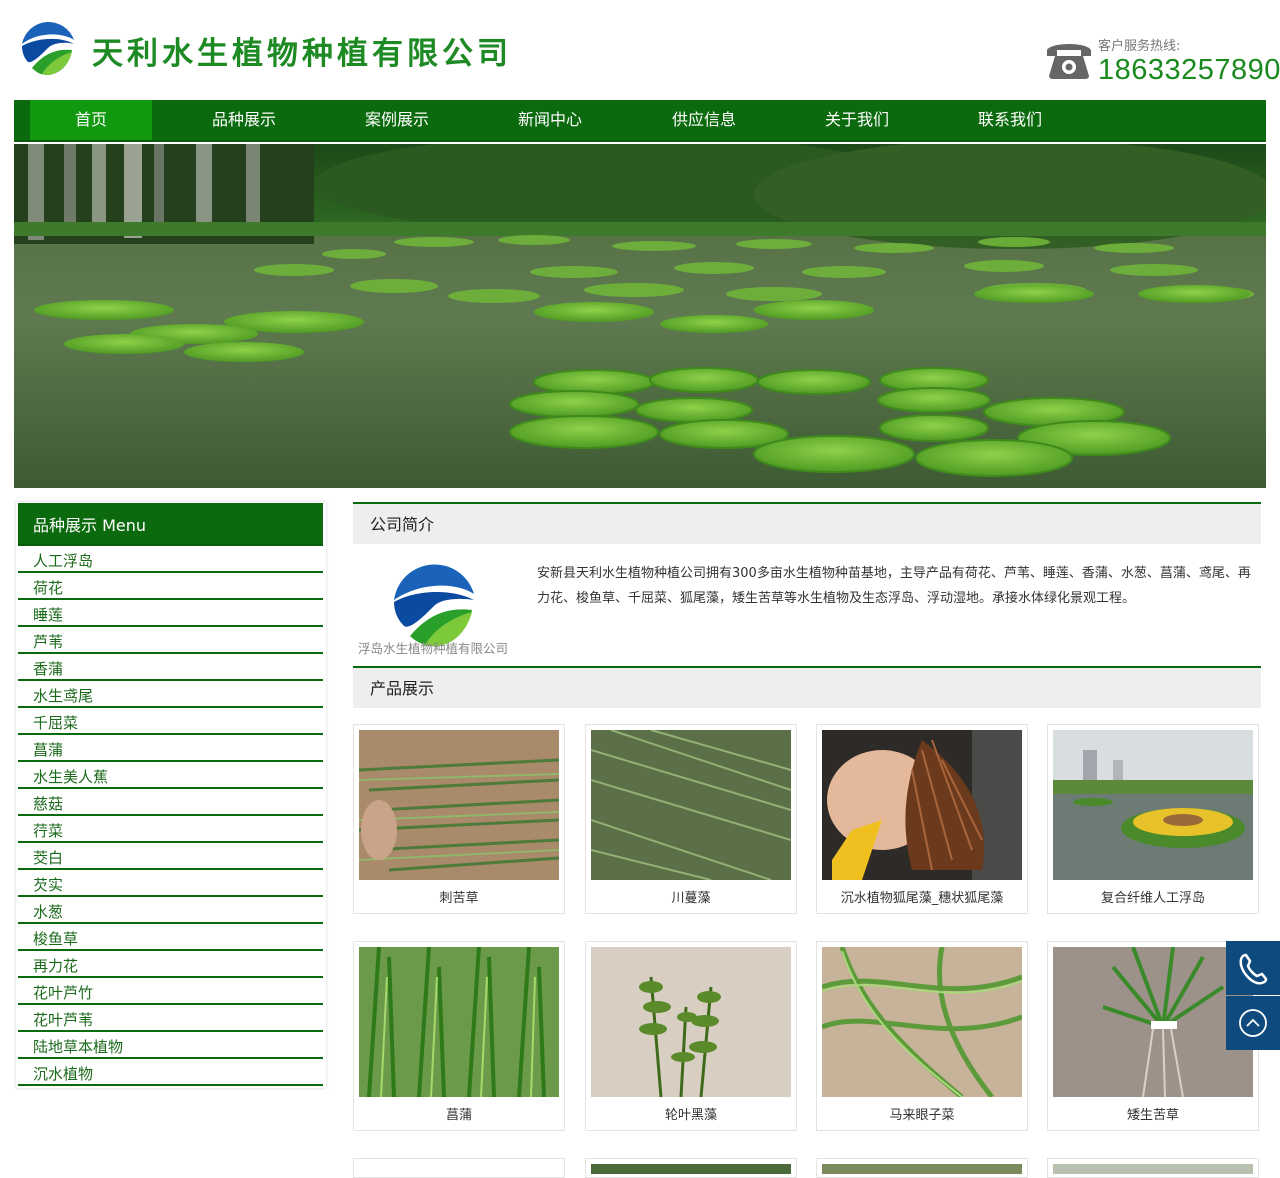 This screenshot has width=1280, height=1178. Describe the element at coordinates (1139, 46) in the screenshot. I see `hotline-label: 客户服务热线:` at that location.